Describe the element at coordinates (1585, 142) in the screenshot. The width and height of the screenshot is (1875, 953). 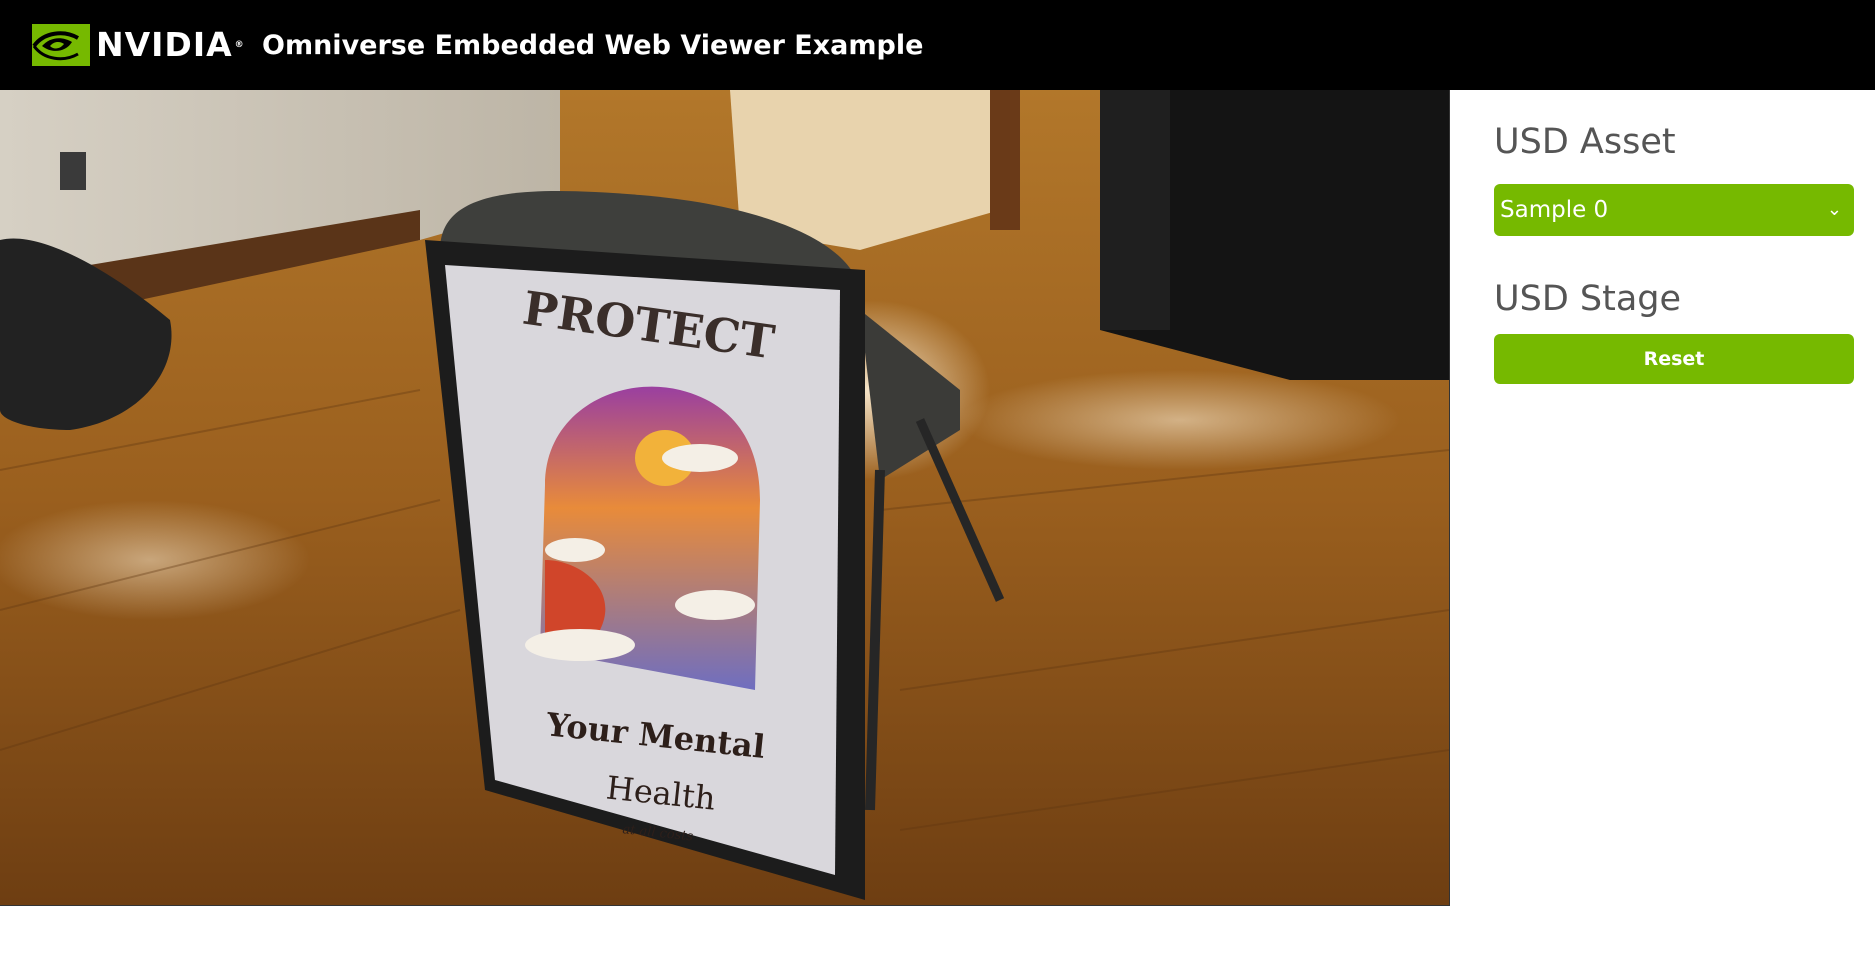
I see `usd-asset-title: USD Asset` at that location.